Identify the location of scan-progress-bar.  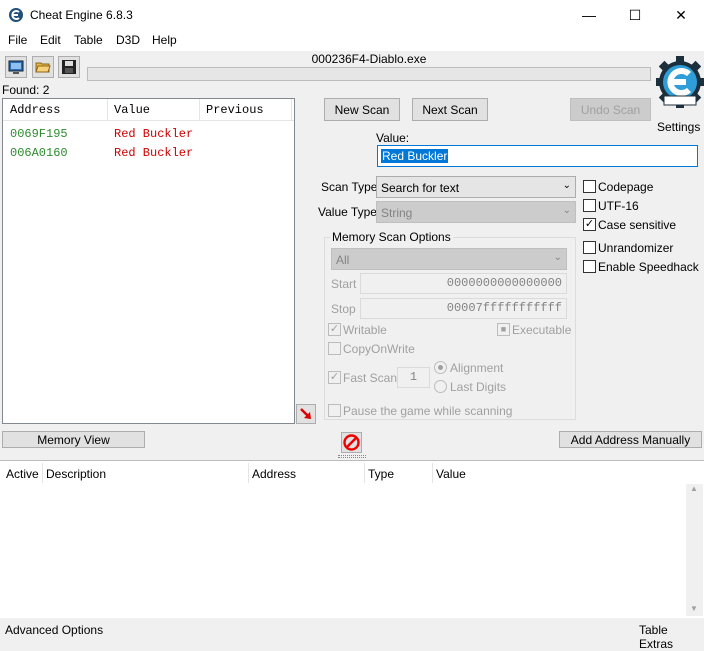
(369, 74).